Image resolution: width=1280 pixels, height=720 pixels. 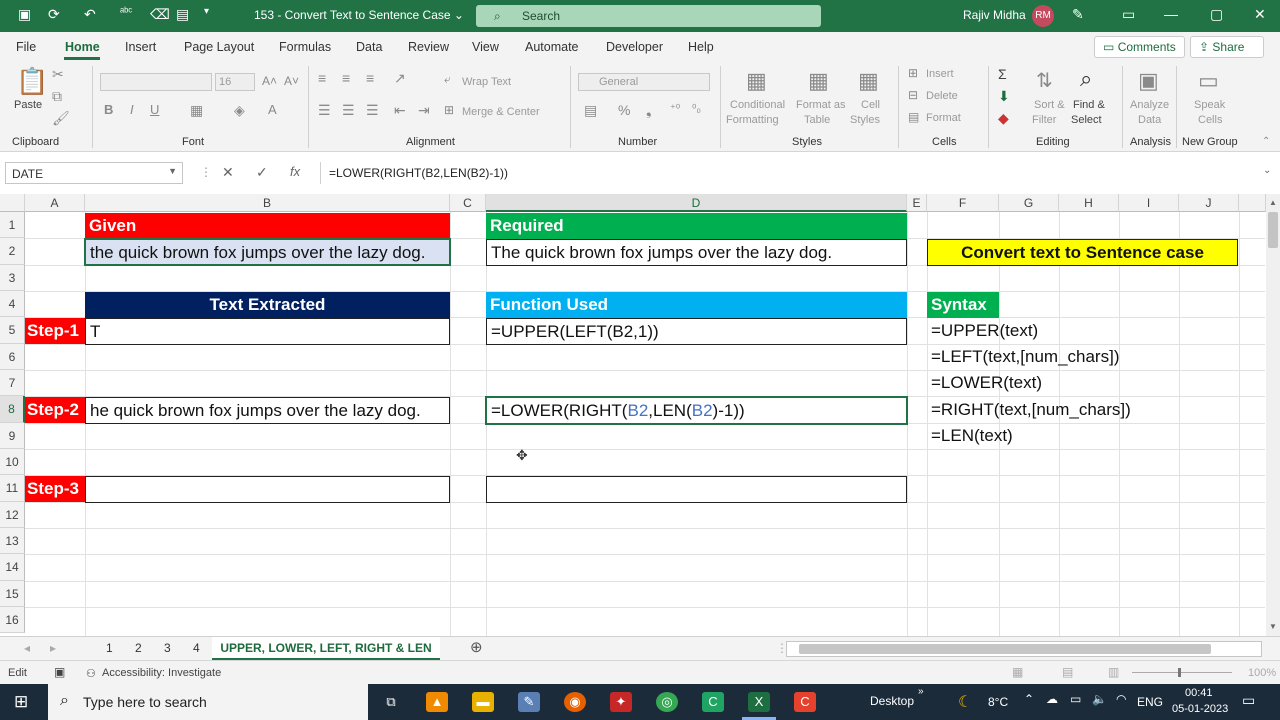 I want to click on number-format-dropdown: General, so click(x=644, y=82).